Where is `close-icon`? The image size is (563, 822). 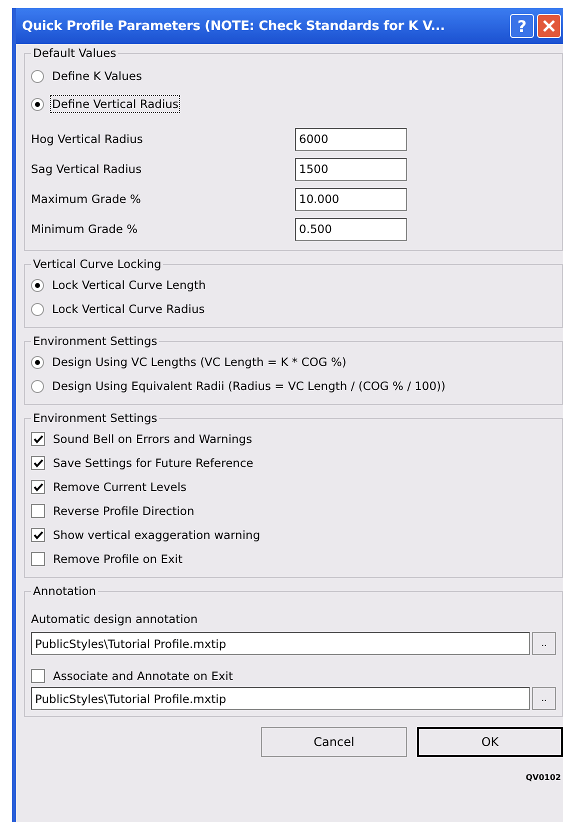 close-icon is located at coordinates (549, 26).